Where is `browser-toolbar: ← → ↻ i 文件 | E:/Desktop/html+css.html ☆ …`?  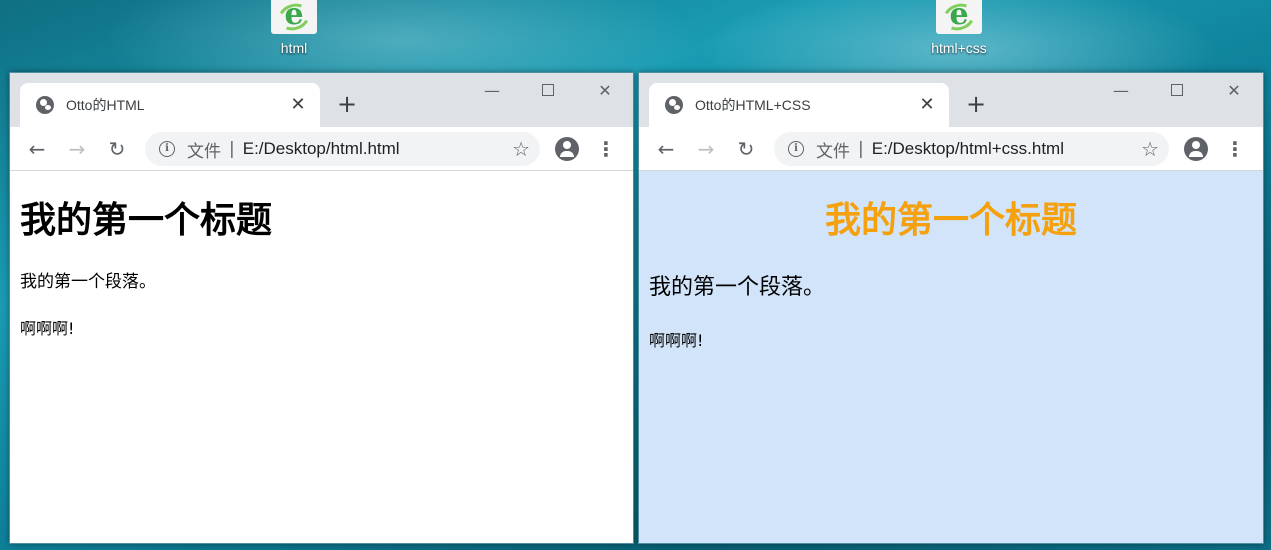
browser-toolbar: ← → ↻ i 文件 | E:/Desktop/html+css.html ☆ … is located at coordinates (951, 149).